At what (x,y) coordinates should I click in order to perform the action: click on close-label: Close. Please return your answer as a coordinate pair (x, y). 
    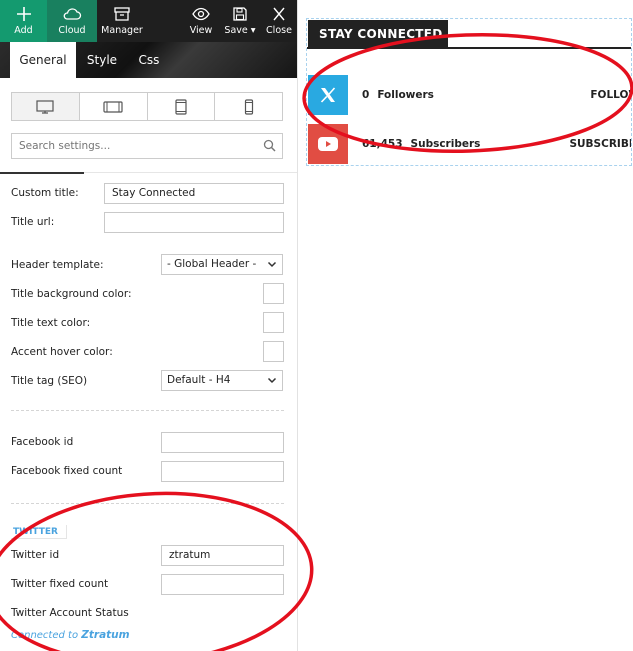
    Looking at the image, I should click on (279, 30).